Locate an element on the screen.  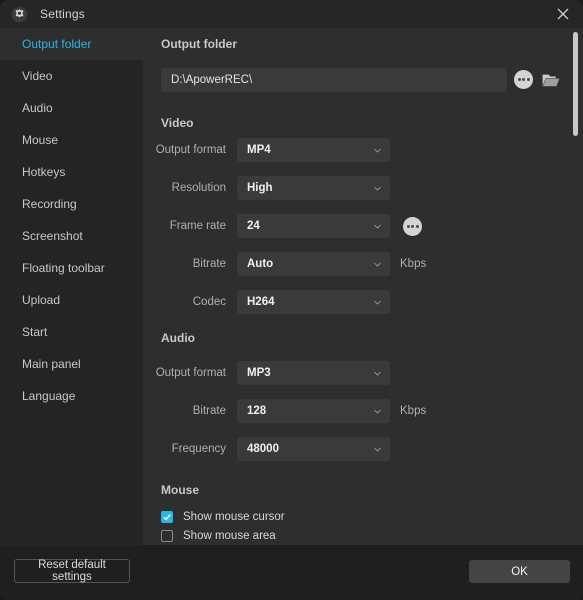
browse-folder-button is located at coordinates (551, 80).